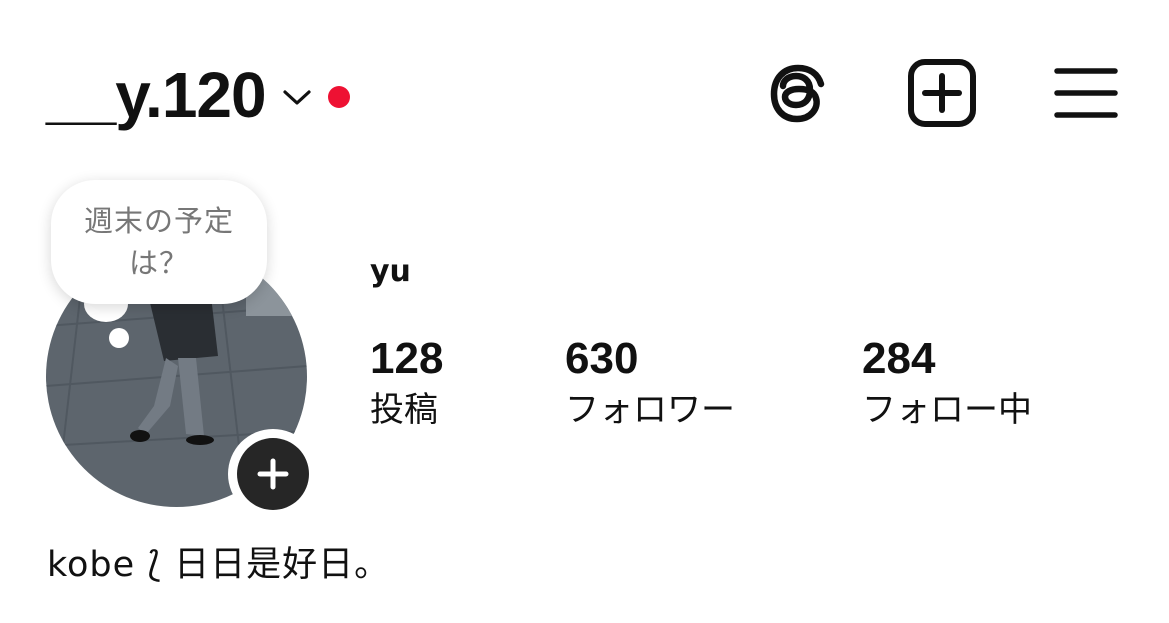 The height and width of the screenshot is (623, 1169). I want to click on new-post-icon, so click(942, 93).